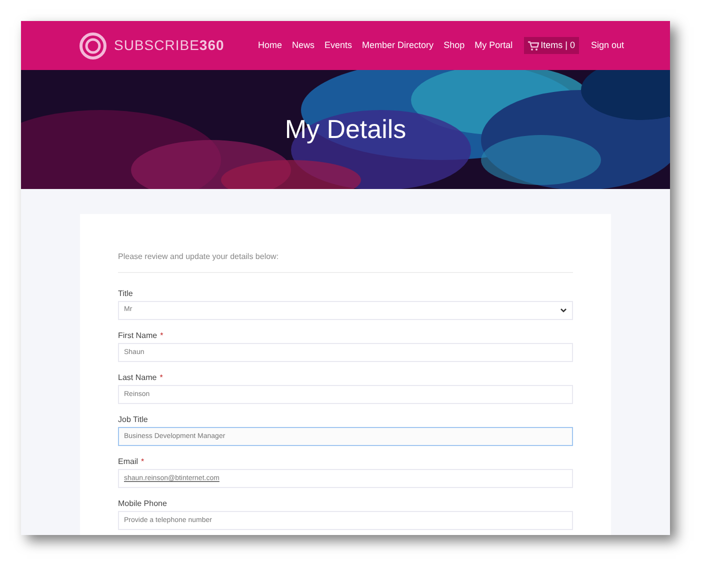 This screenshot has height=577, width=712. Describe the element at coordinates (345, 262) in the screenshot. I see `intro-text: Please review and update your details below:` at that location.